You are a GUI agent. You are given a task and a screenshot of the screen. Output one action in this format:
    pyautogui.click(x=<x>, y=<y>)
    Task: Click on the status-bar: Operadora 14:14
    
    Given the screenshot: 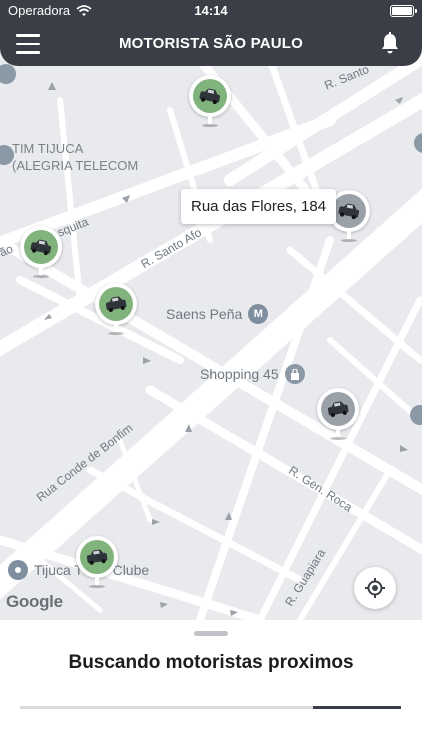 What is the action you would take?
    pyautogui.click(x=211, y=11)
    